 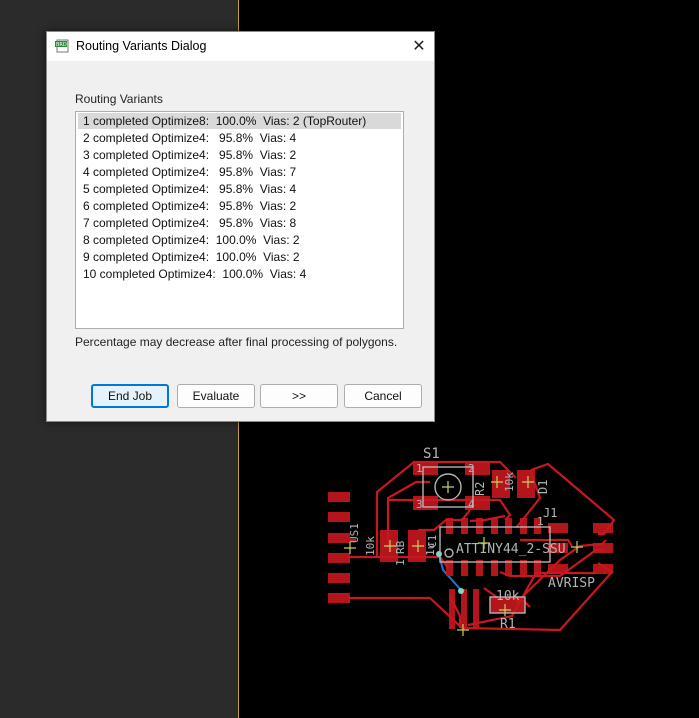 I want to click on ic-pin1-mark, so click(x=449, y=553).